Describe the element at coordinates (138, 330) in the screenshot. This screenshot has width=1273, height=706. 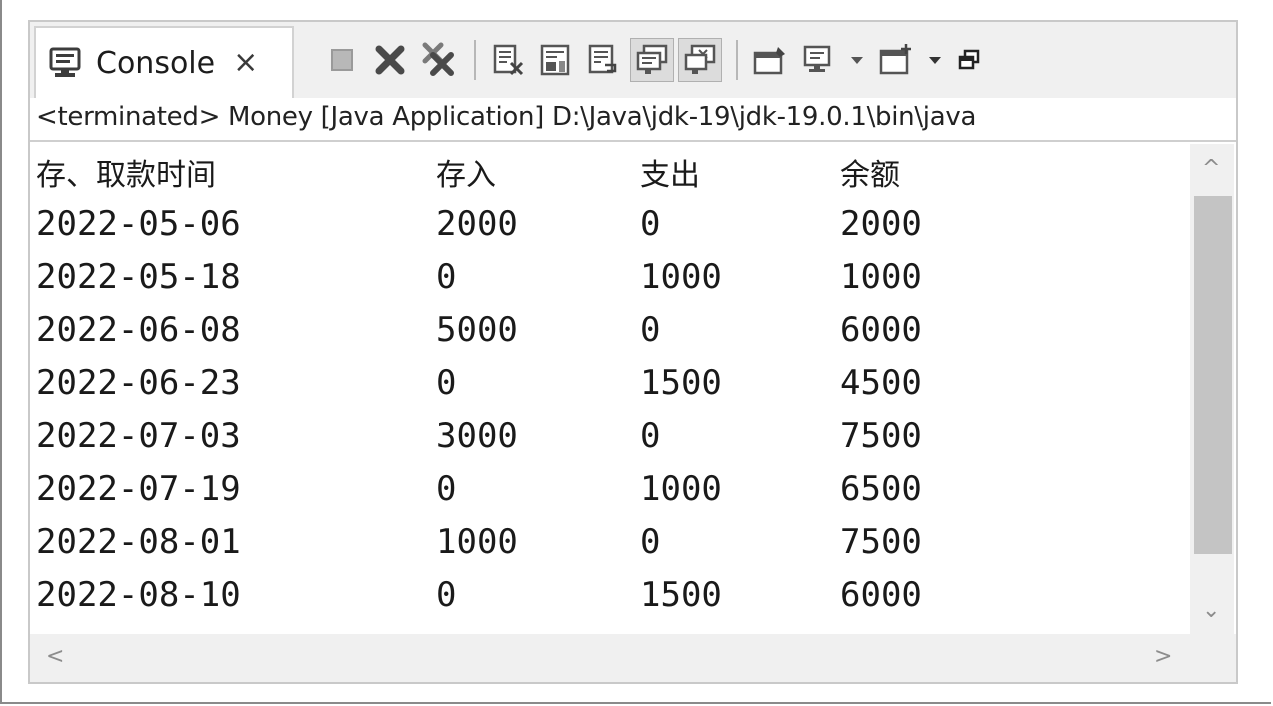
I see `date-cell: 2022-06-08` at that location.